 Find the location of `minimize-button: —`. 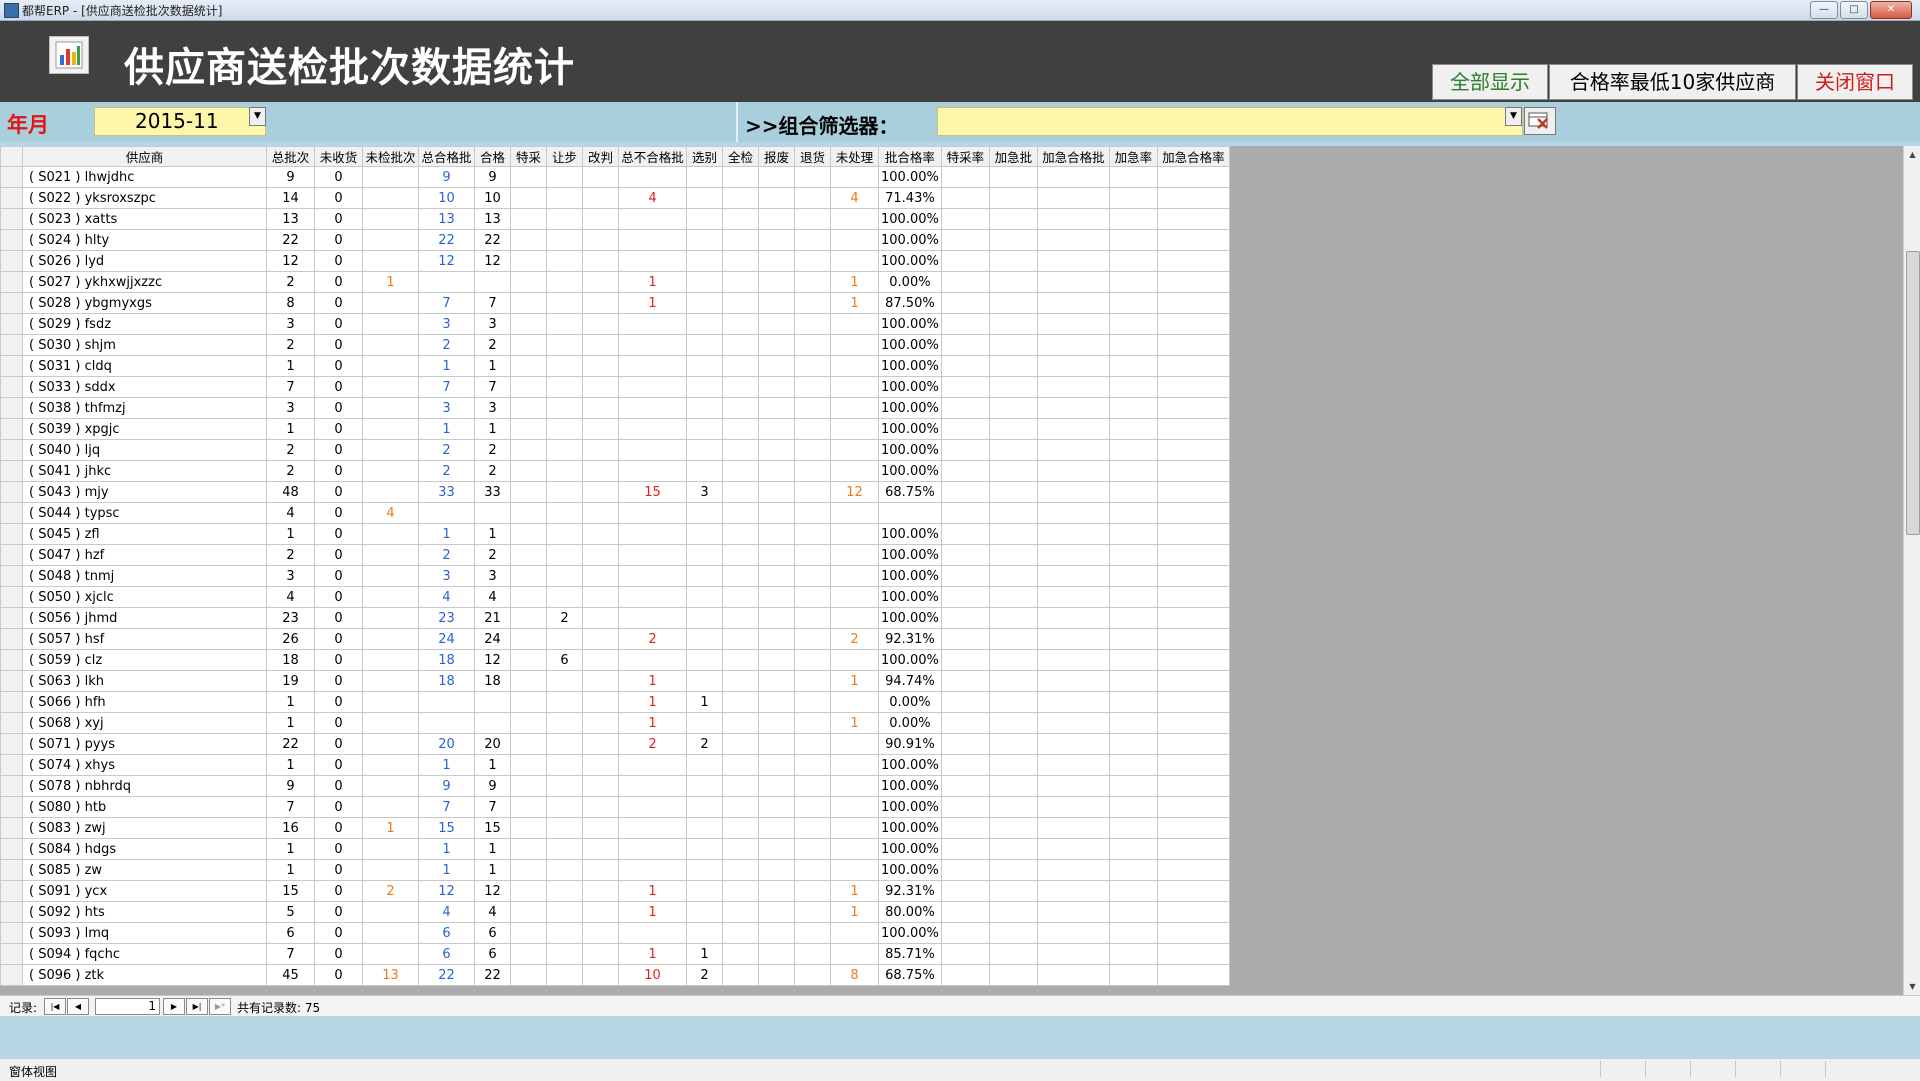

minimize-button: — is located at coordinates (1824, 10).